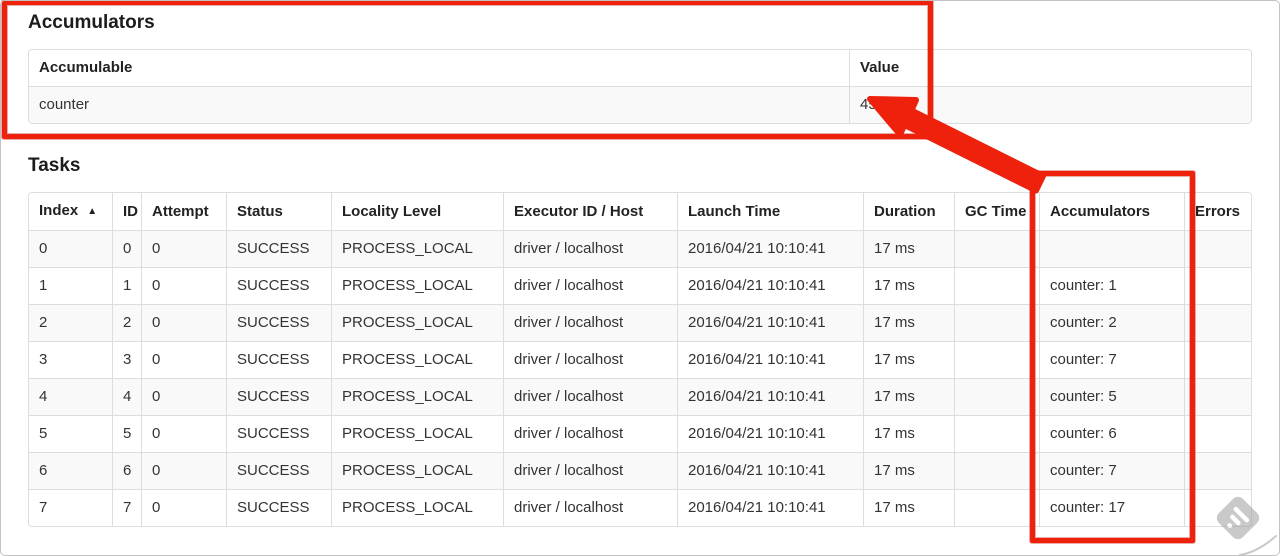 This screenshot has width=1280, height=556. I want to click on column-header-attempt: Attempt, so click(183, 212).